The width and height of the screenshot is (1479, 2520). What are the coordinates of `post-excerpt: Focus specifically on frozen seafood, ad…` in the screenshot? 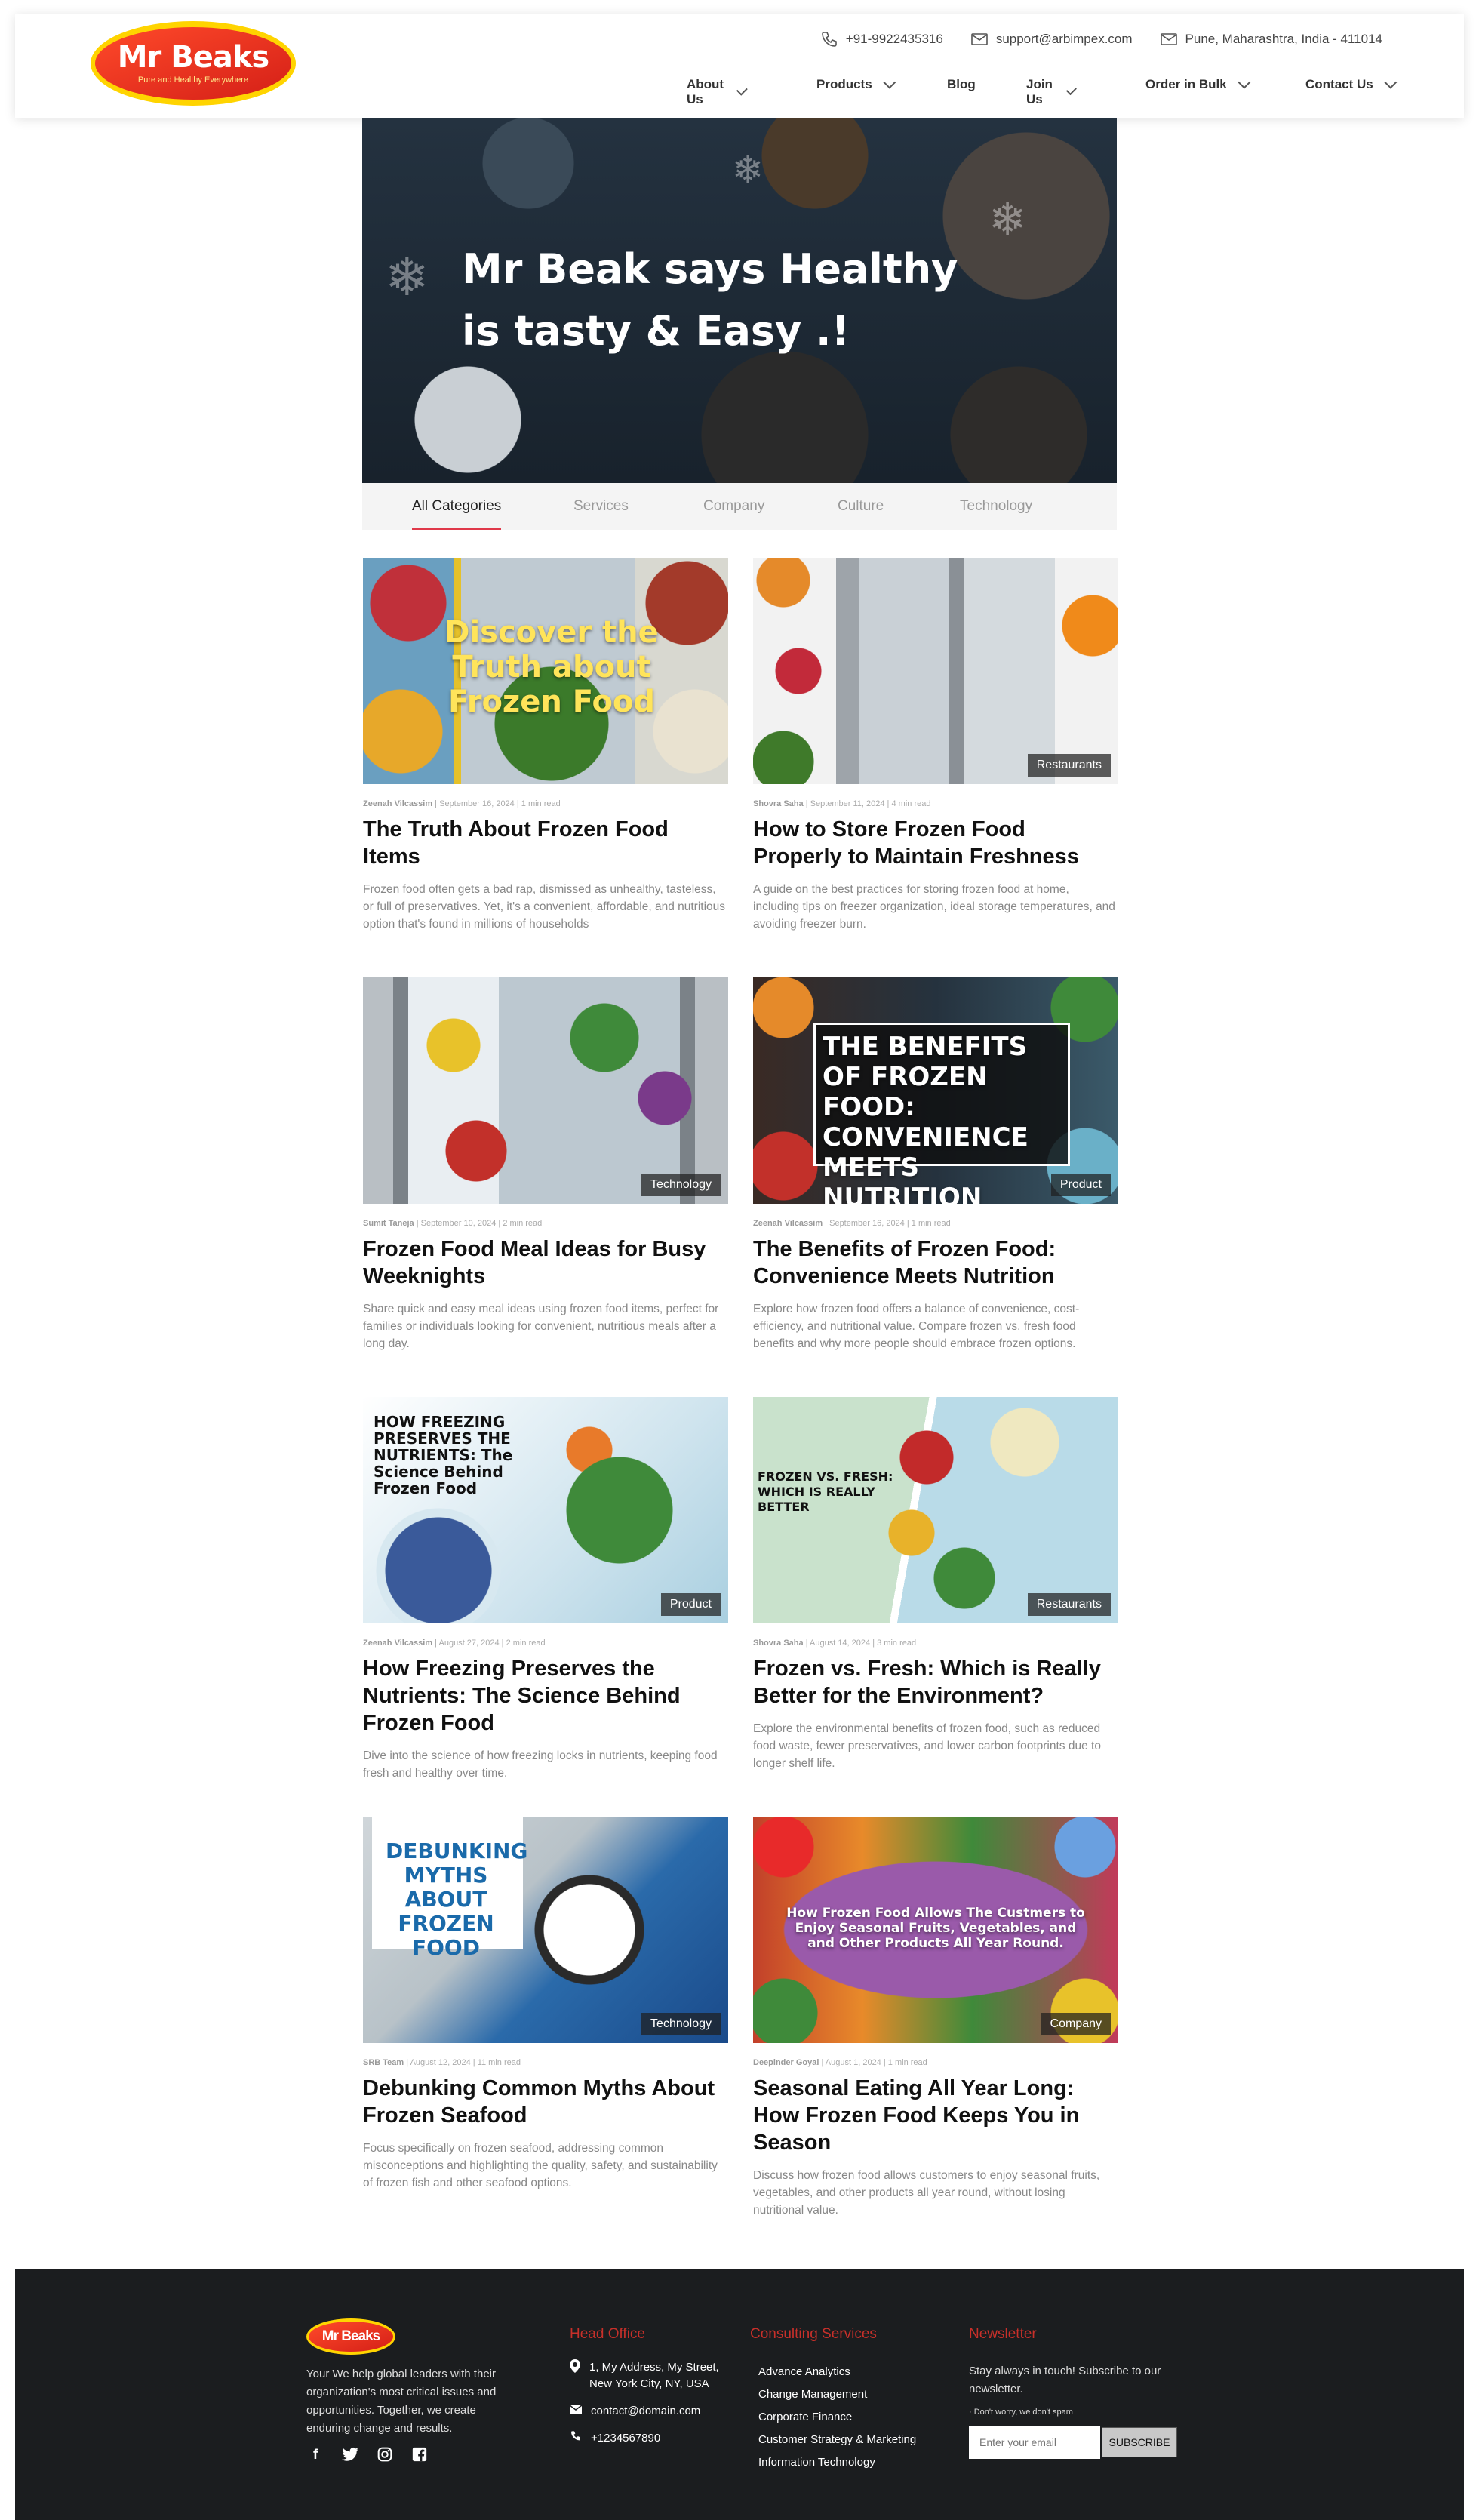 It's located at (540, 2165).